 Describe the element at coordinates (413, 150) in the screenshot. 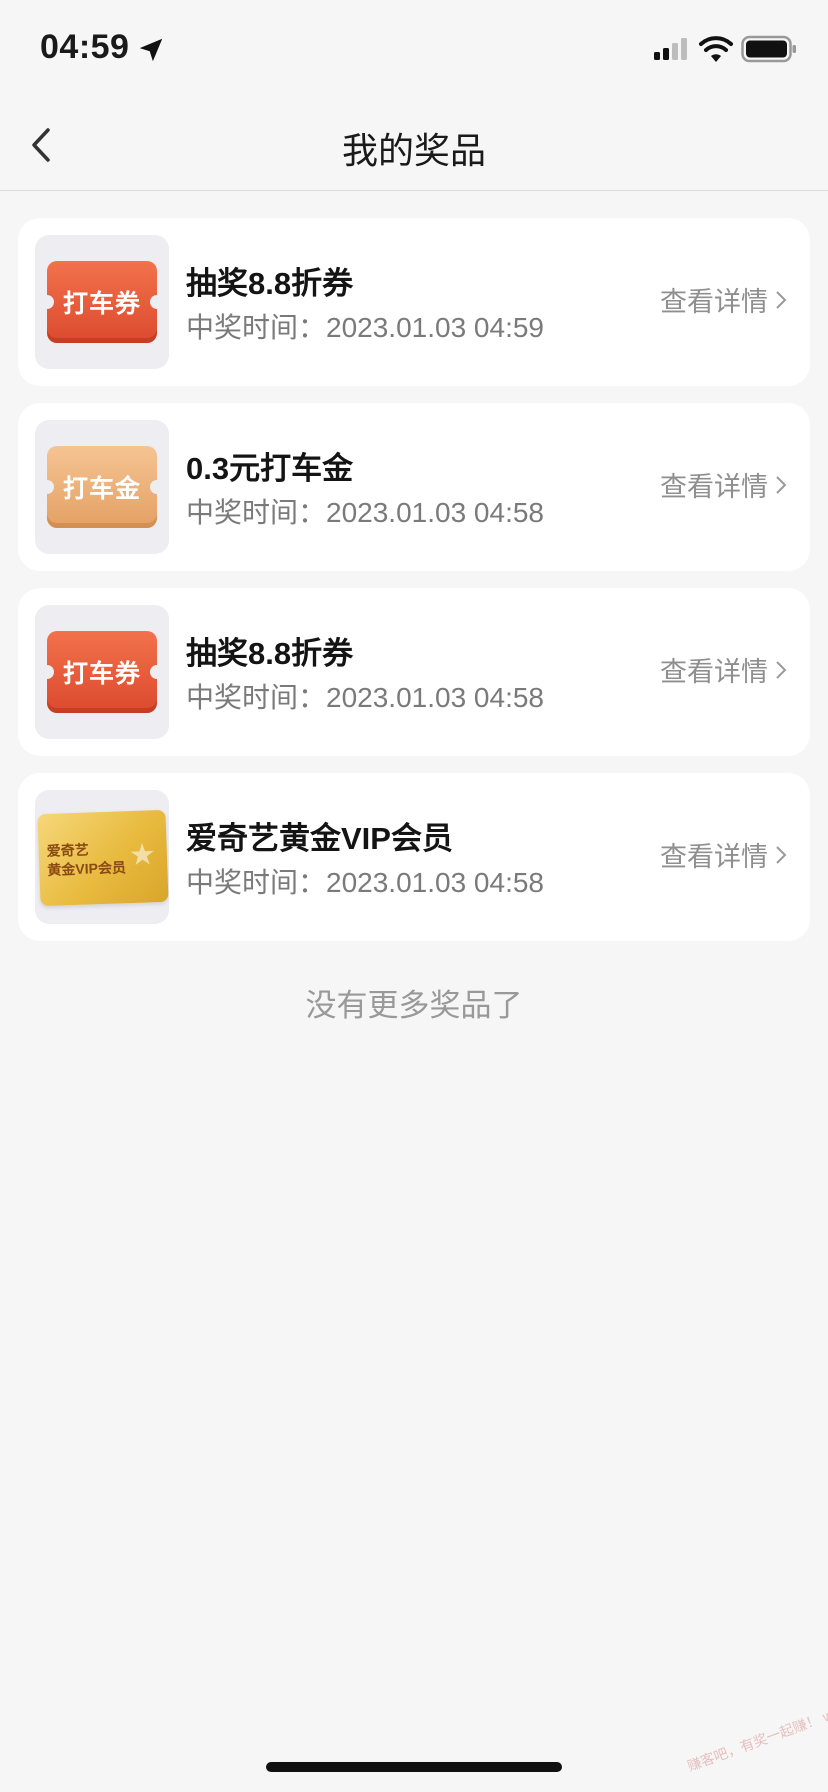

I see `page-title: 我的奖品` at that location.